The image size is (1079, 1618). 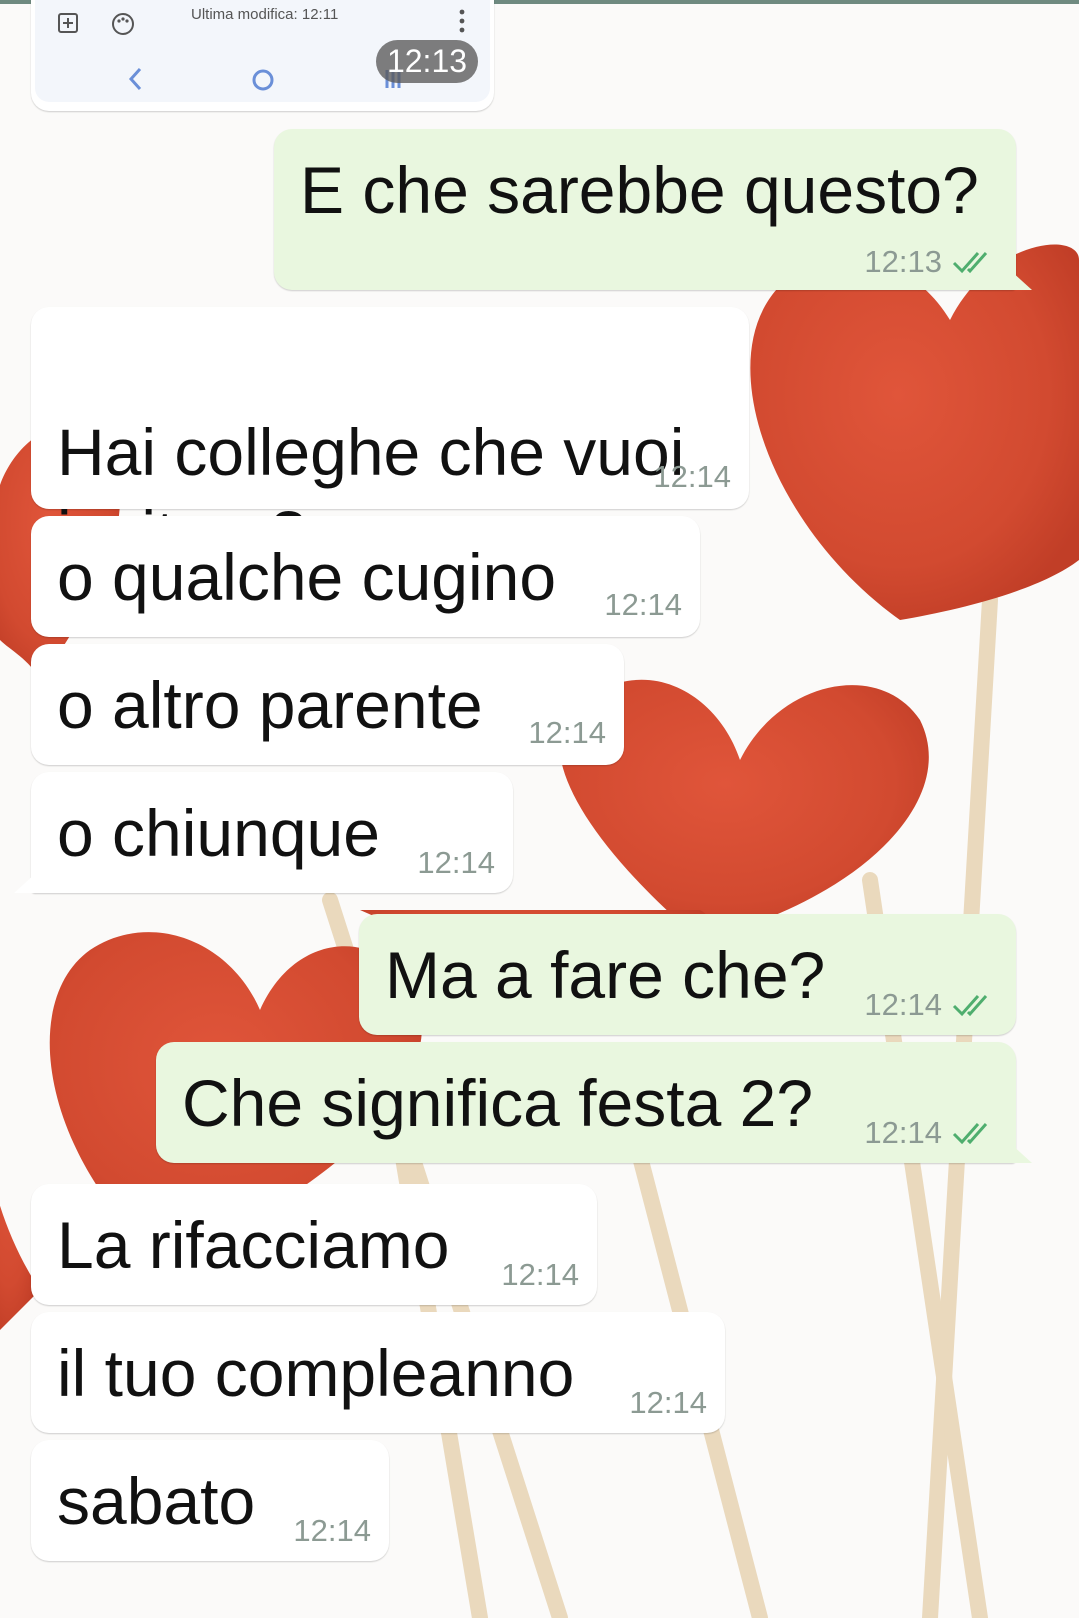 I want to click on outgoing-message: Ma a fare che? 12:14, so click(x=687, y=974).